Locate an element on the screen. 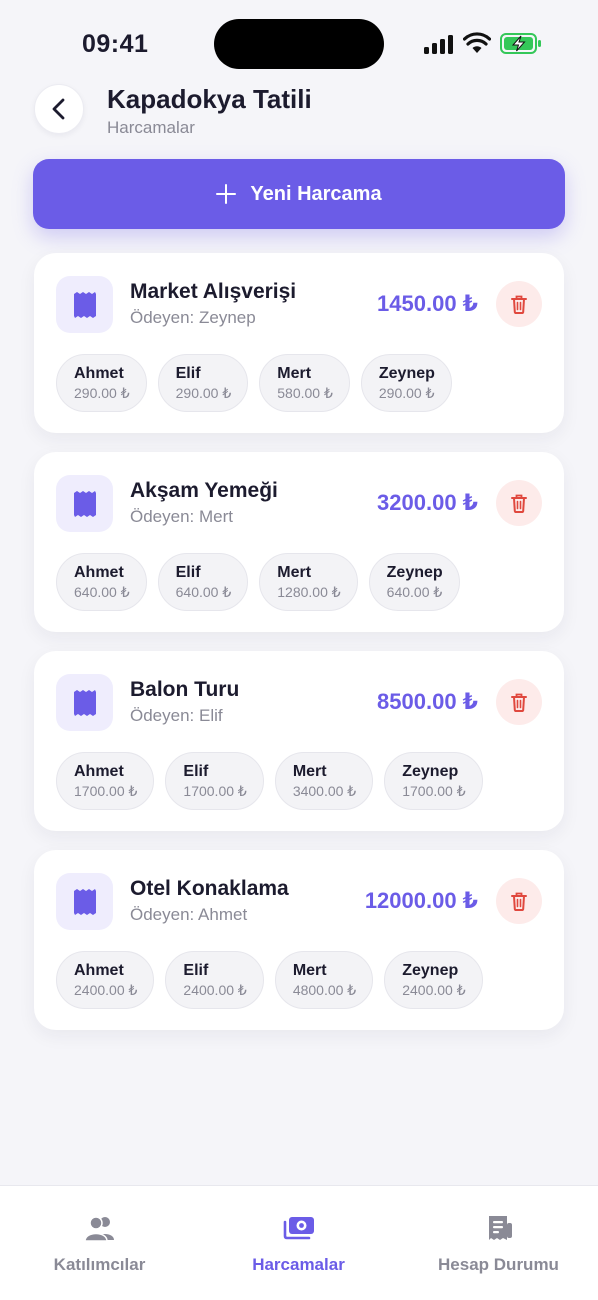 This screenshot has height=1300, width=598. share-chip: Mert 4800.00 ₺ is located at coordinates (324, 980).